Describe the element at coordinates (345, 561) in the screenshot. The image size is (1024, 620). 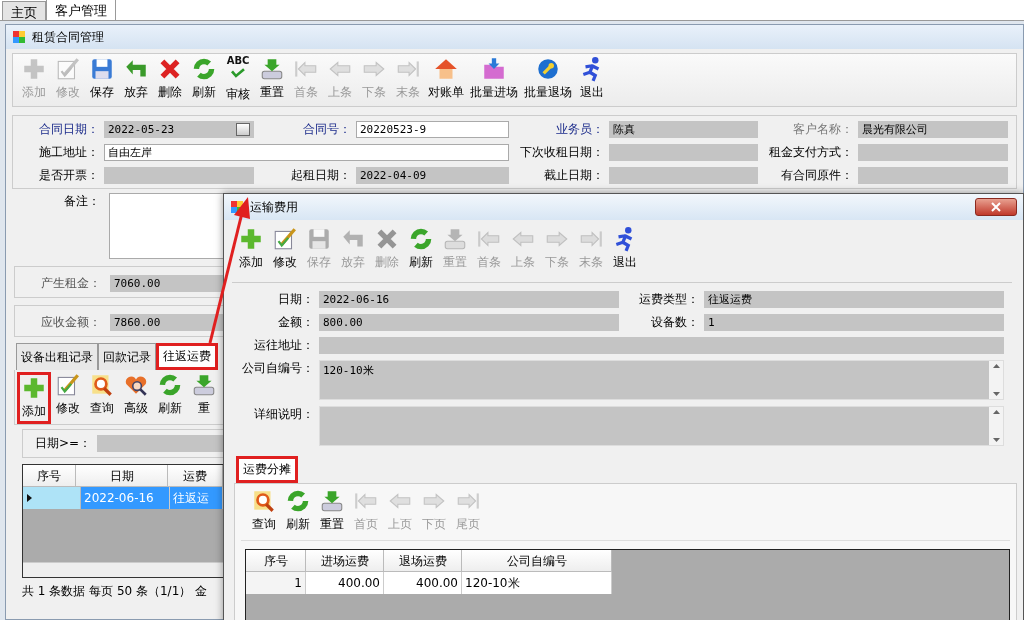
I see `column-header: 进场运费` at that location.